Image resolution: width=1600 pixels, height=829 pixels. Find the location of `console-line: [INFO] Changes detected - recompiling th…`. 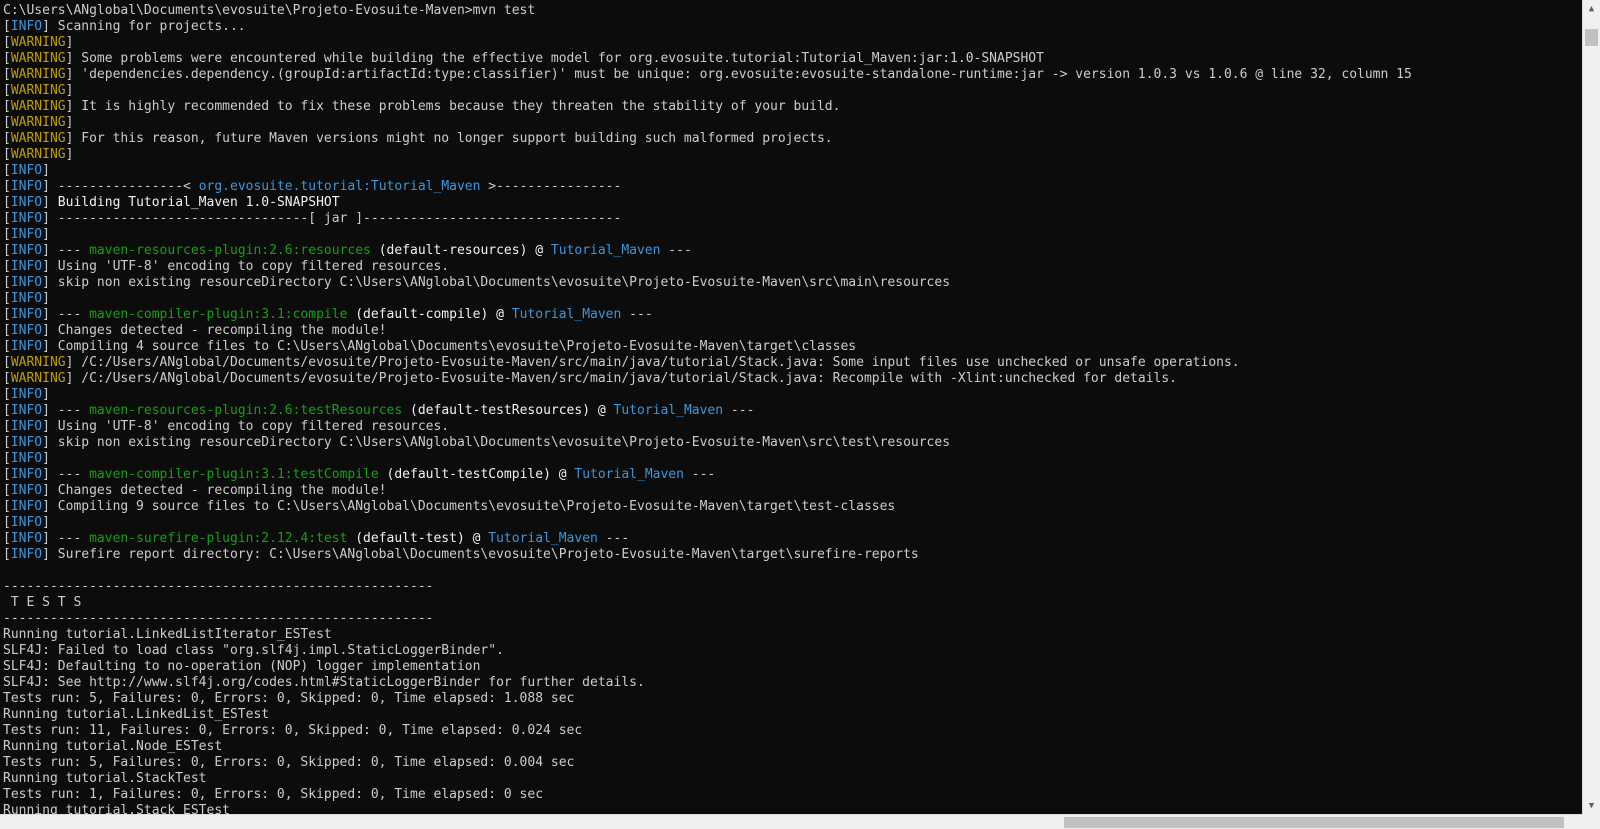

console-line: [INFO] Changes detected - recompiling th… is located at coordinates (792, 491).